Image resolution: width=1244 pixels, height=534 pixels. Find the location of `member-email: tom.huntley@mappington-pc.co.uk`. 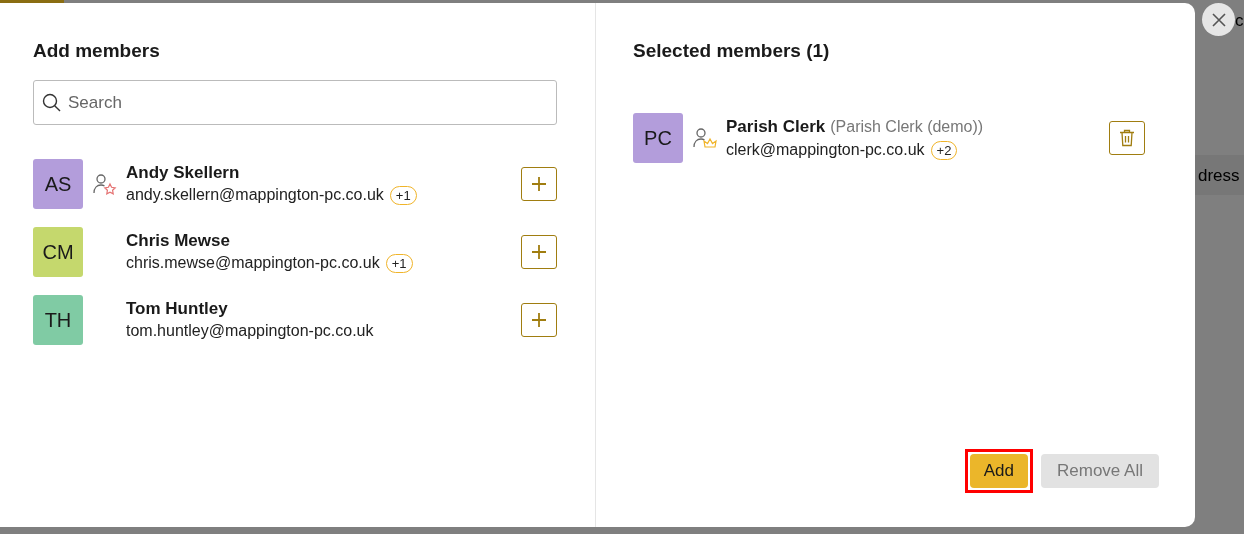

member-email: tom.huntley@mappington-pc.co.uk is located at coordinates (250, 331).